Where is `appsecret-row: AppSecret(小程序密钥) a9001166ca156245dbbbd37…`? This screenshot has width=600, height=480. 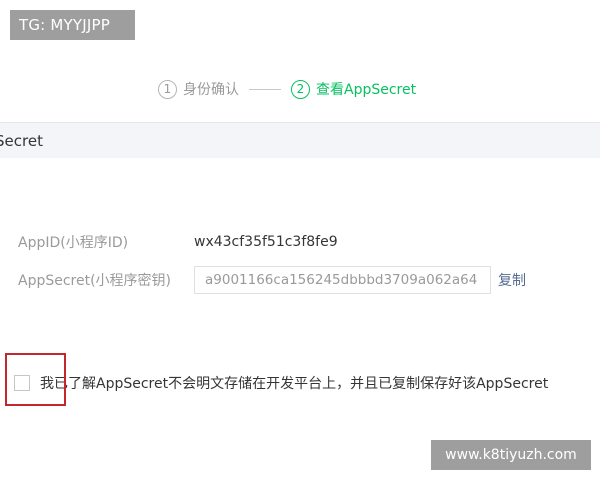 appsecret-row: AppSecret(小程序密钥) a9001166ca156245dbbbd37… is located at coordinates (272, 280).